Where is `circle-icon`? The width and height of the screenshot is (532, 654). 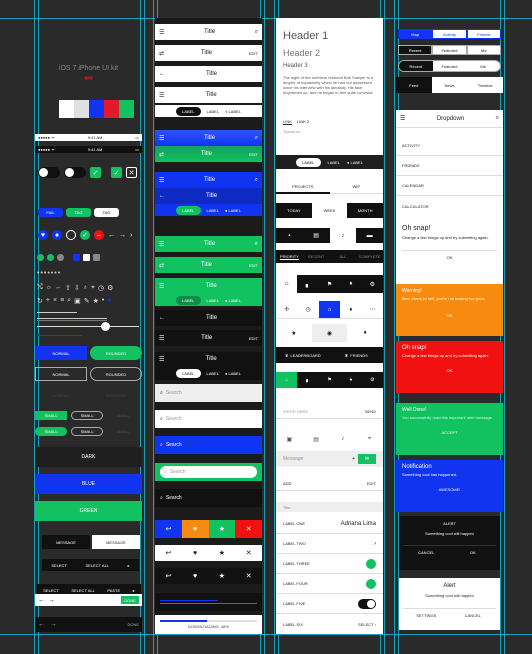
circle-icon is located at coordinates (71, 235).